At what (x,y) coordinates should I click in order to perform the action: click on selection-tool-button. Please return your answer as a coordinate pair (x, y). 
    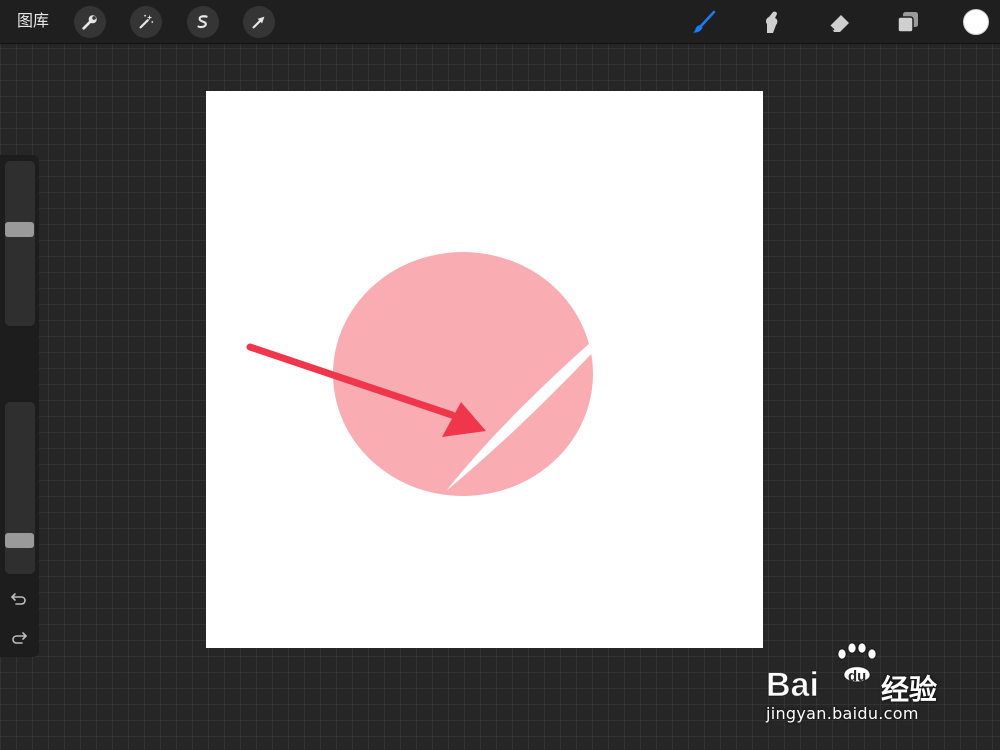
    Looking at the image, I should click on (203, 22).